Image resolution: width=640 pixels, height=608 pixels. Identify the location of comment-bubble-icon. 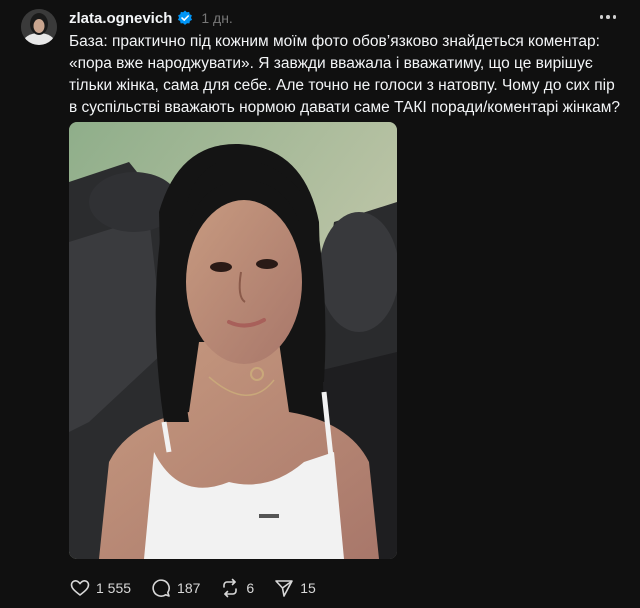
(161, 588).